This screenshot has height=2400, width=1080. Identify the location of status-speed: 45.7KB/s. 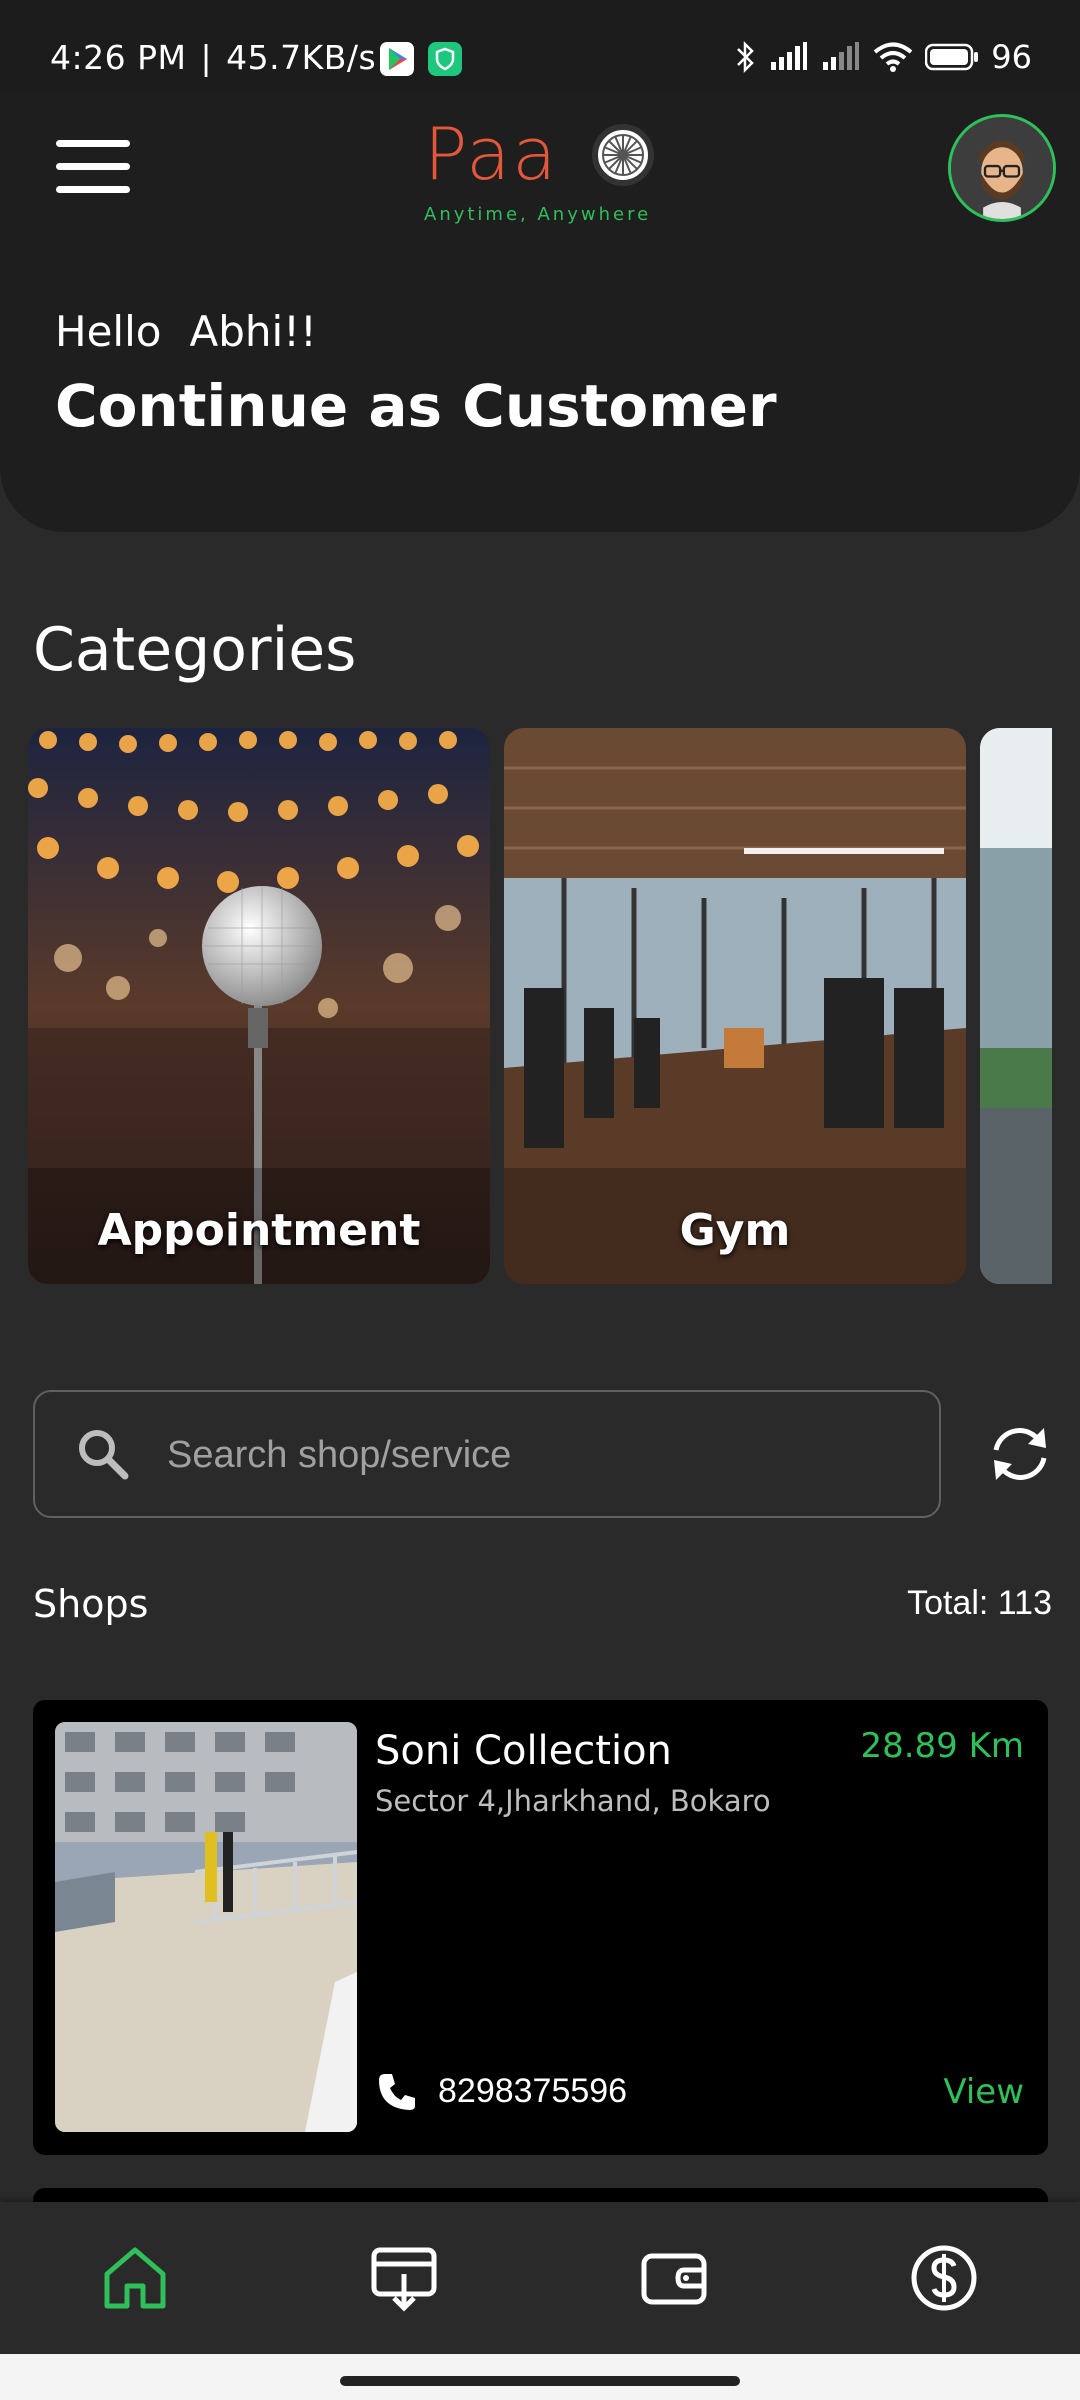
(301, 57).